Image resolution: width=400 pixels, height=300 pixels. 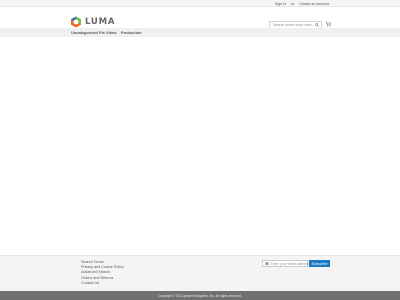 I want to click on account-links: Sign In or Create an Account, so click(x=302, y=3).